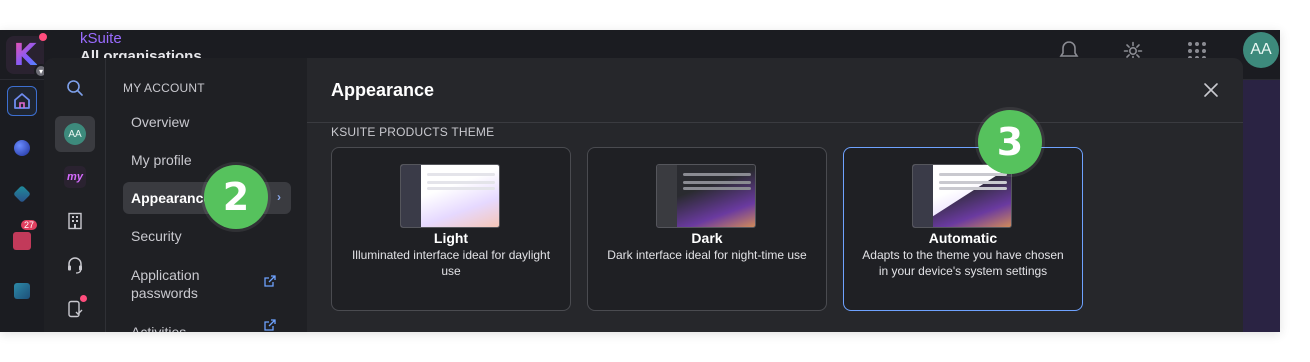 Image resolution: width=1310 pixels, height=362 pixels. Describe the element at coordinates (207, 160) in the screenshot. I see `nav-item-my-profile: My profile` at that location.